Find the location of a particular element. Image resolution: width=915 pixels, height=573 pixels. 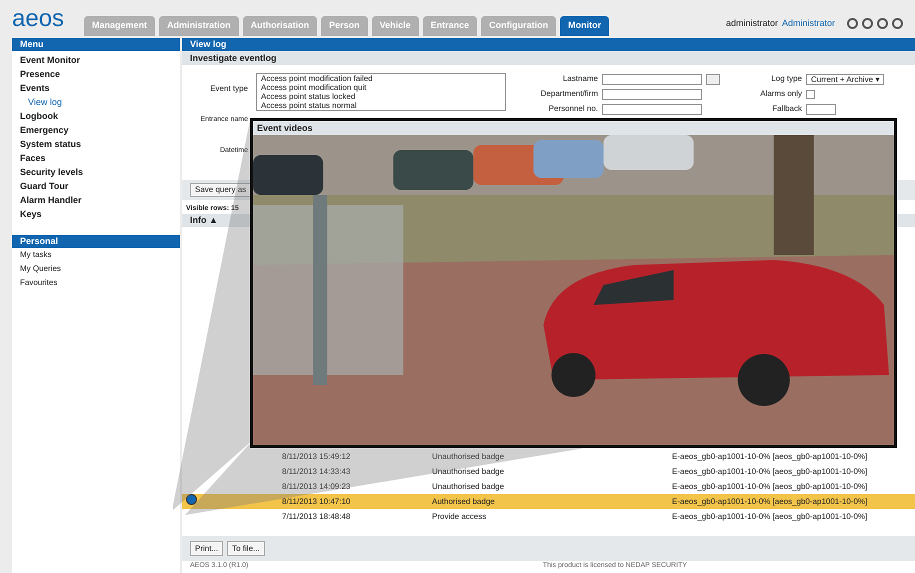

list-option: Access point modification failed is located at coordinates (381, 78).